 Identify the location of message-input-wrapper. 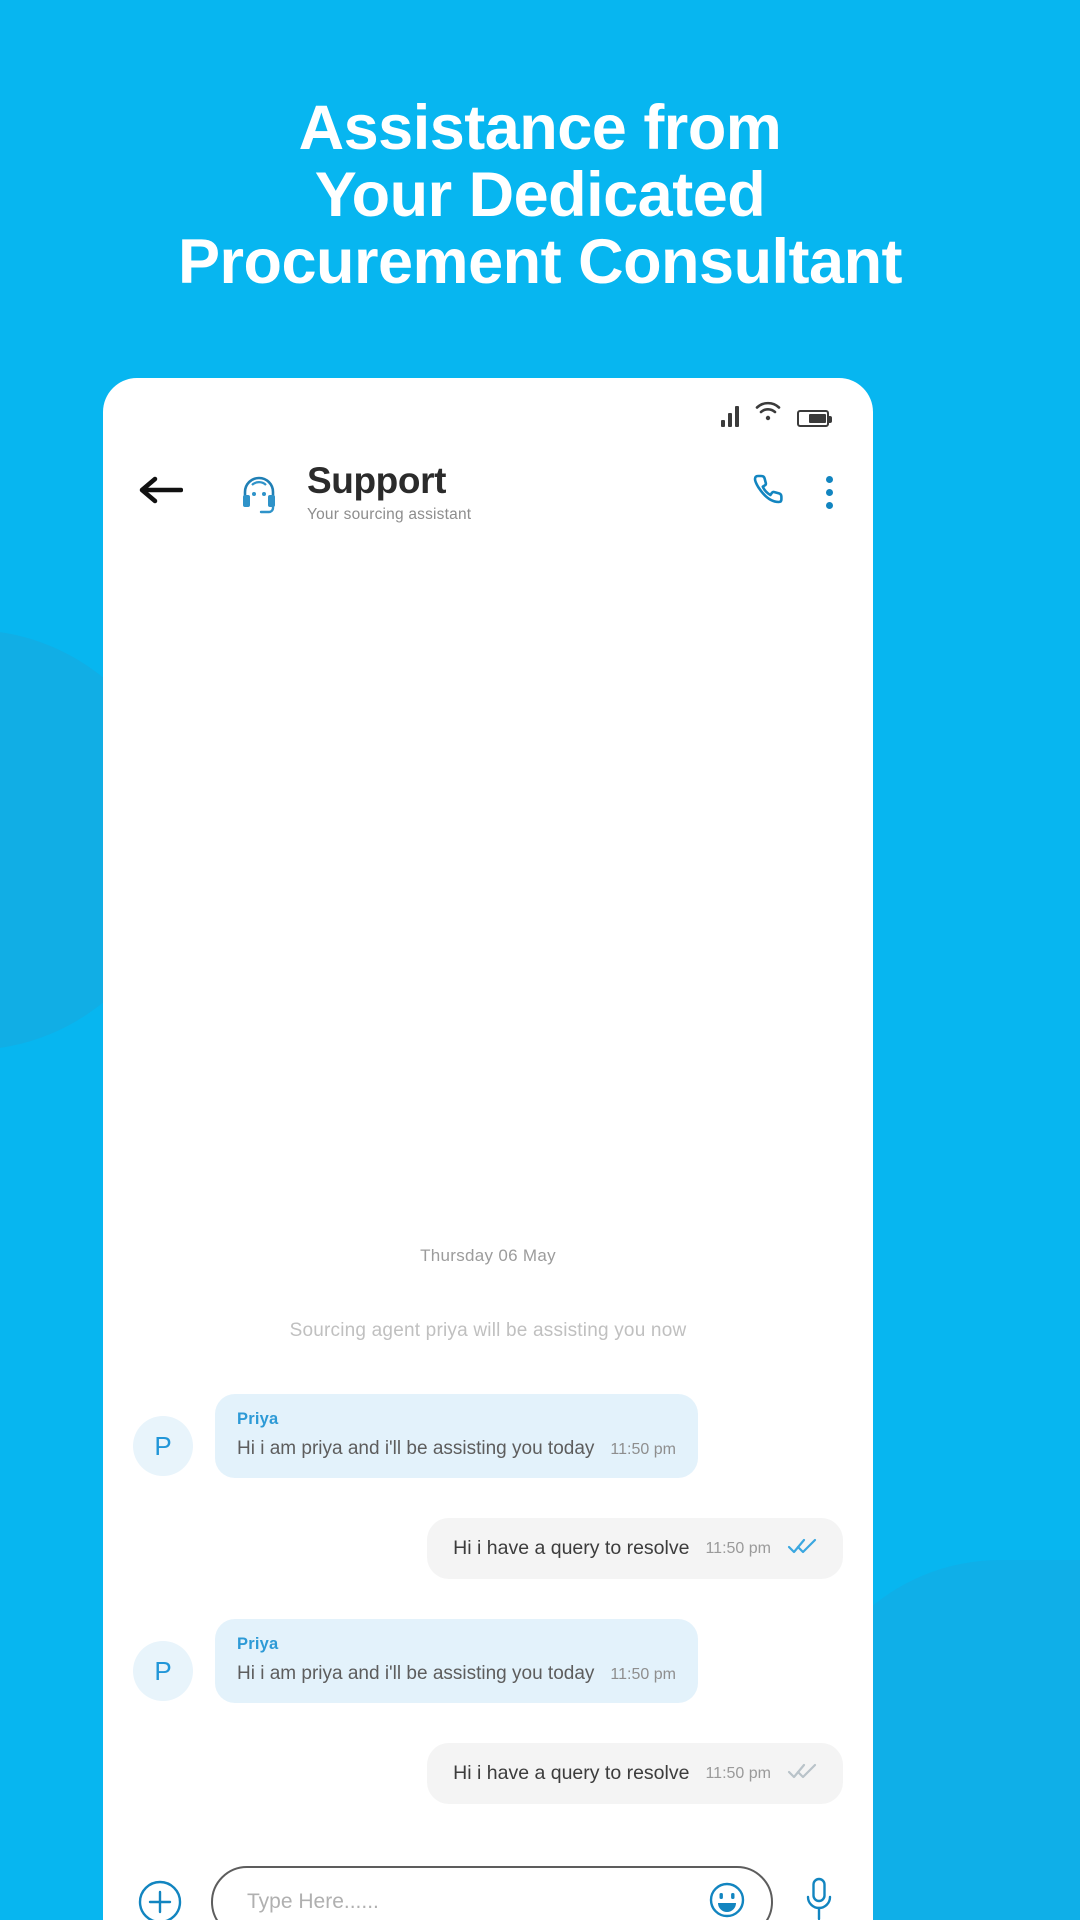
(492, 1893).